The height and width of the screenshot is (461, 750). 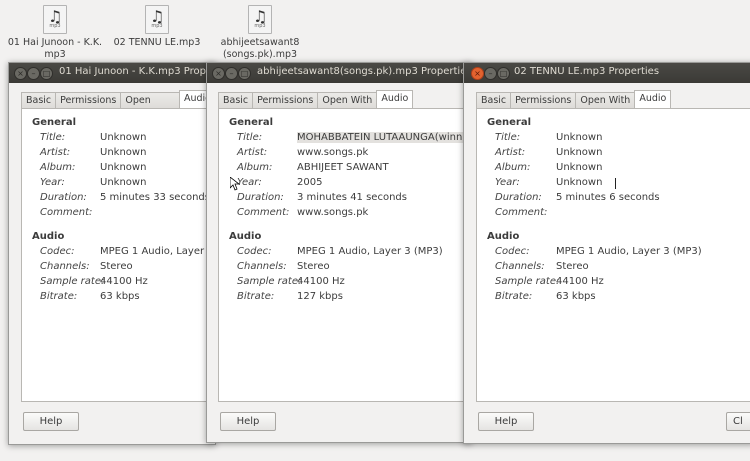 What do you see at coordinates (587, 71) in the screenshot?
I see `window-title: 02 TENNU LE.mp3 Properties` at bounding box center [587, 71].